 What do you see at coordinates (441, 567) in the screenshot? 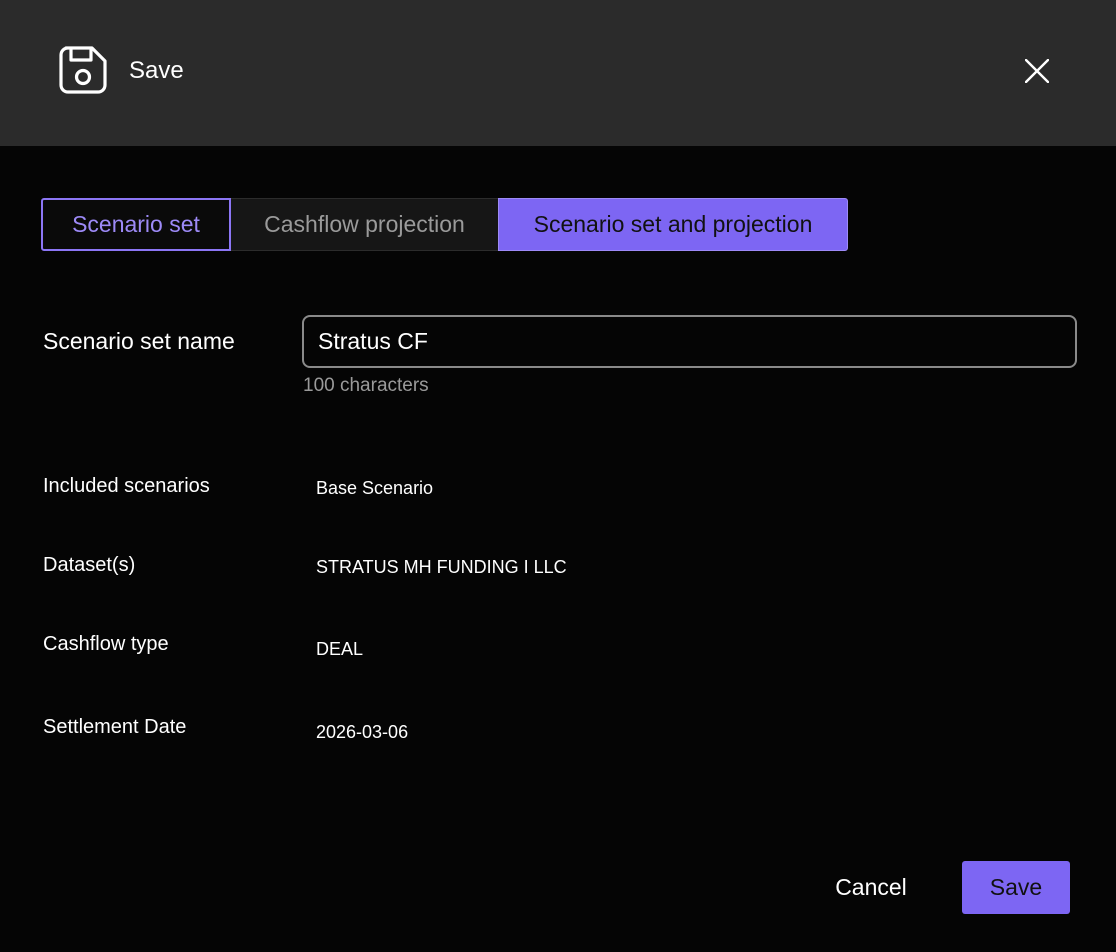
I see `datasets-value: STRATUS MH FUNDING I LLC` at bounding box center [441, 567].